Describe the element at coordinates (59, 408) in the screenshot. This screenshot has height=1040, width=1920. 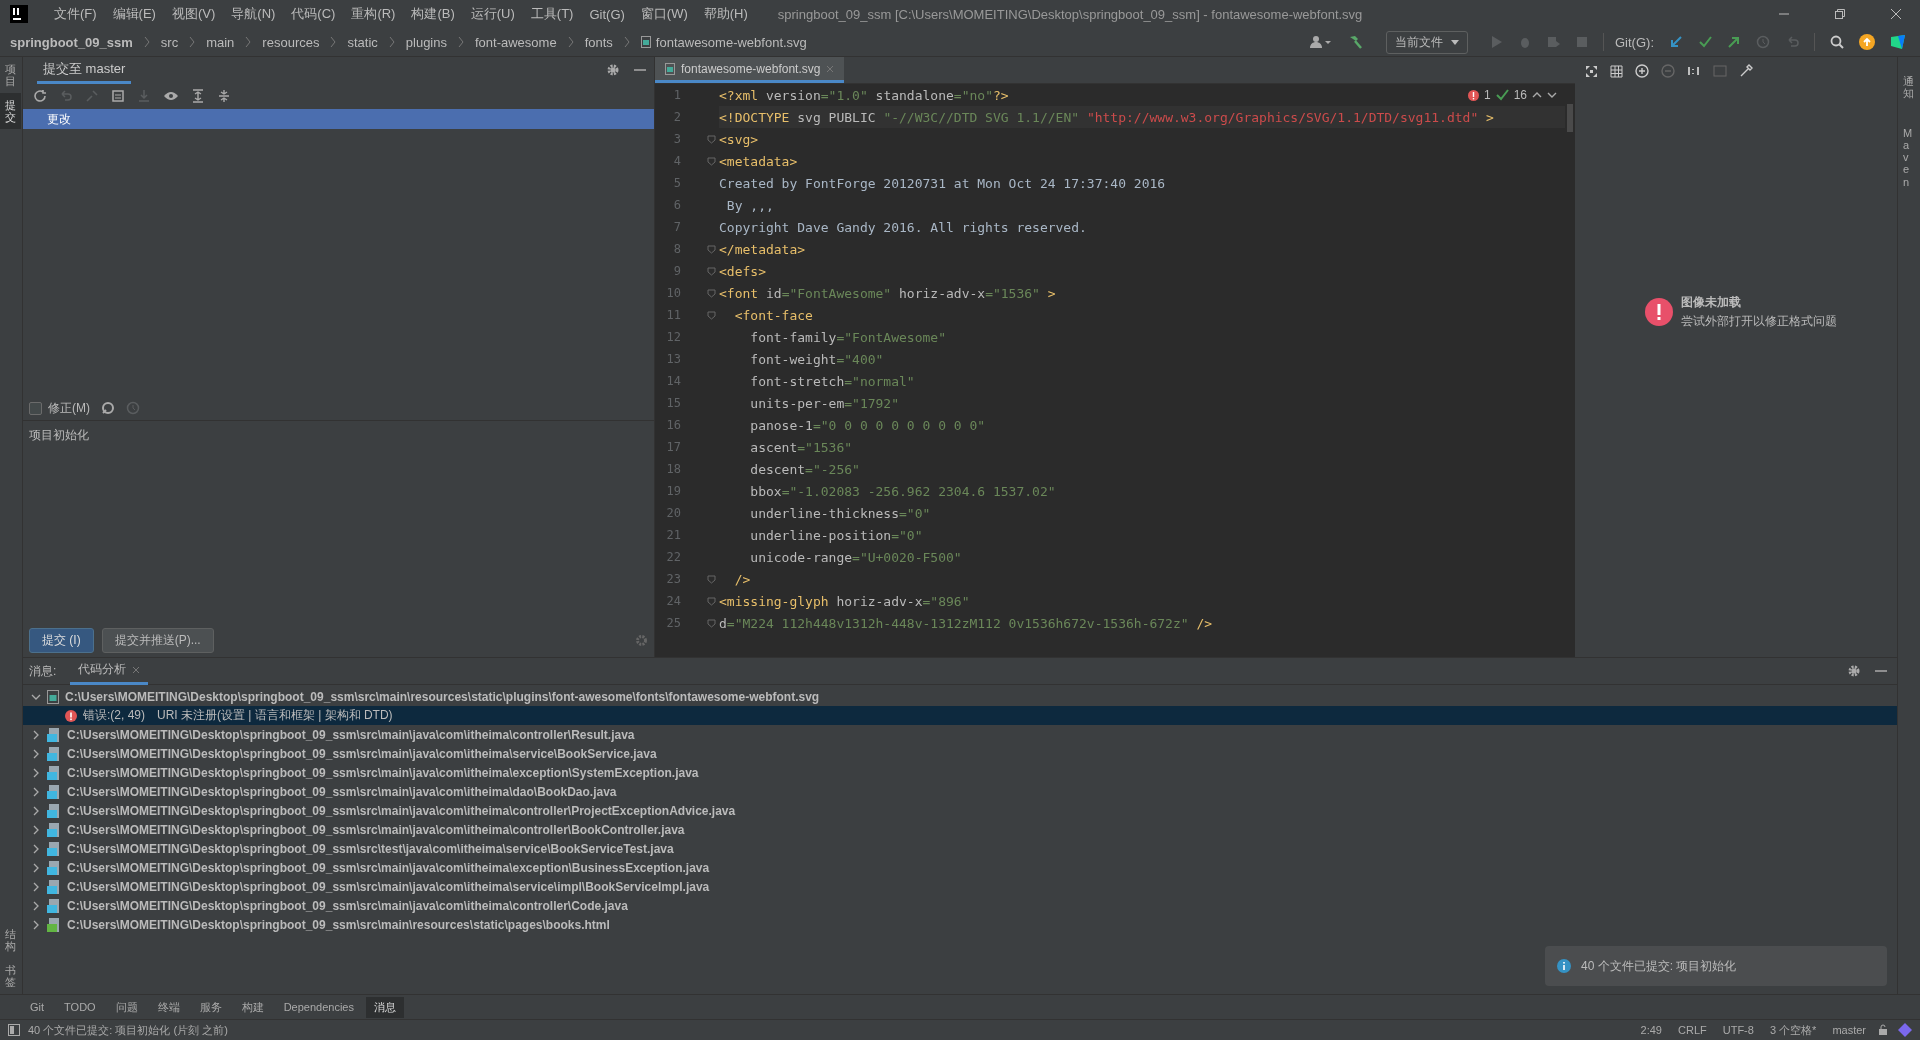
I see `amend-checkbox: 修正(M)` at that location.